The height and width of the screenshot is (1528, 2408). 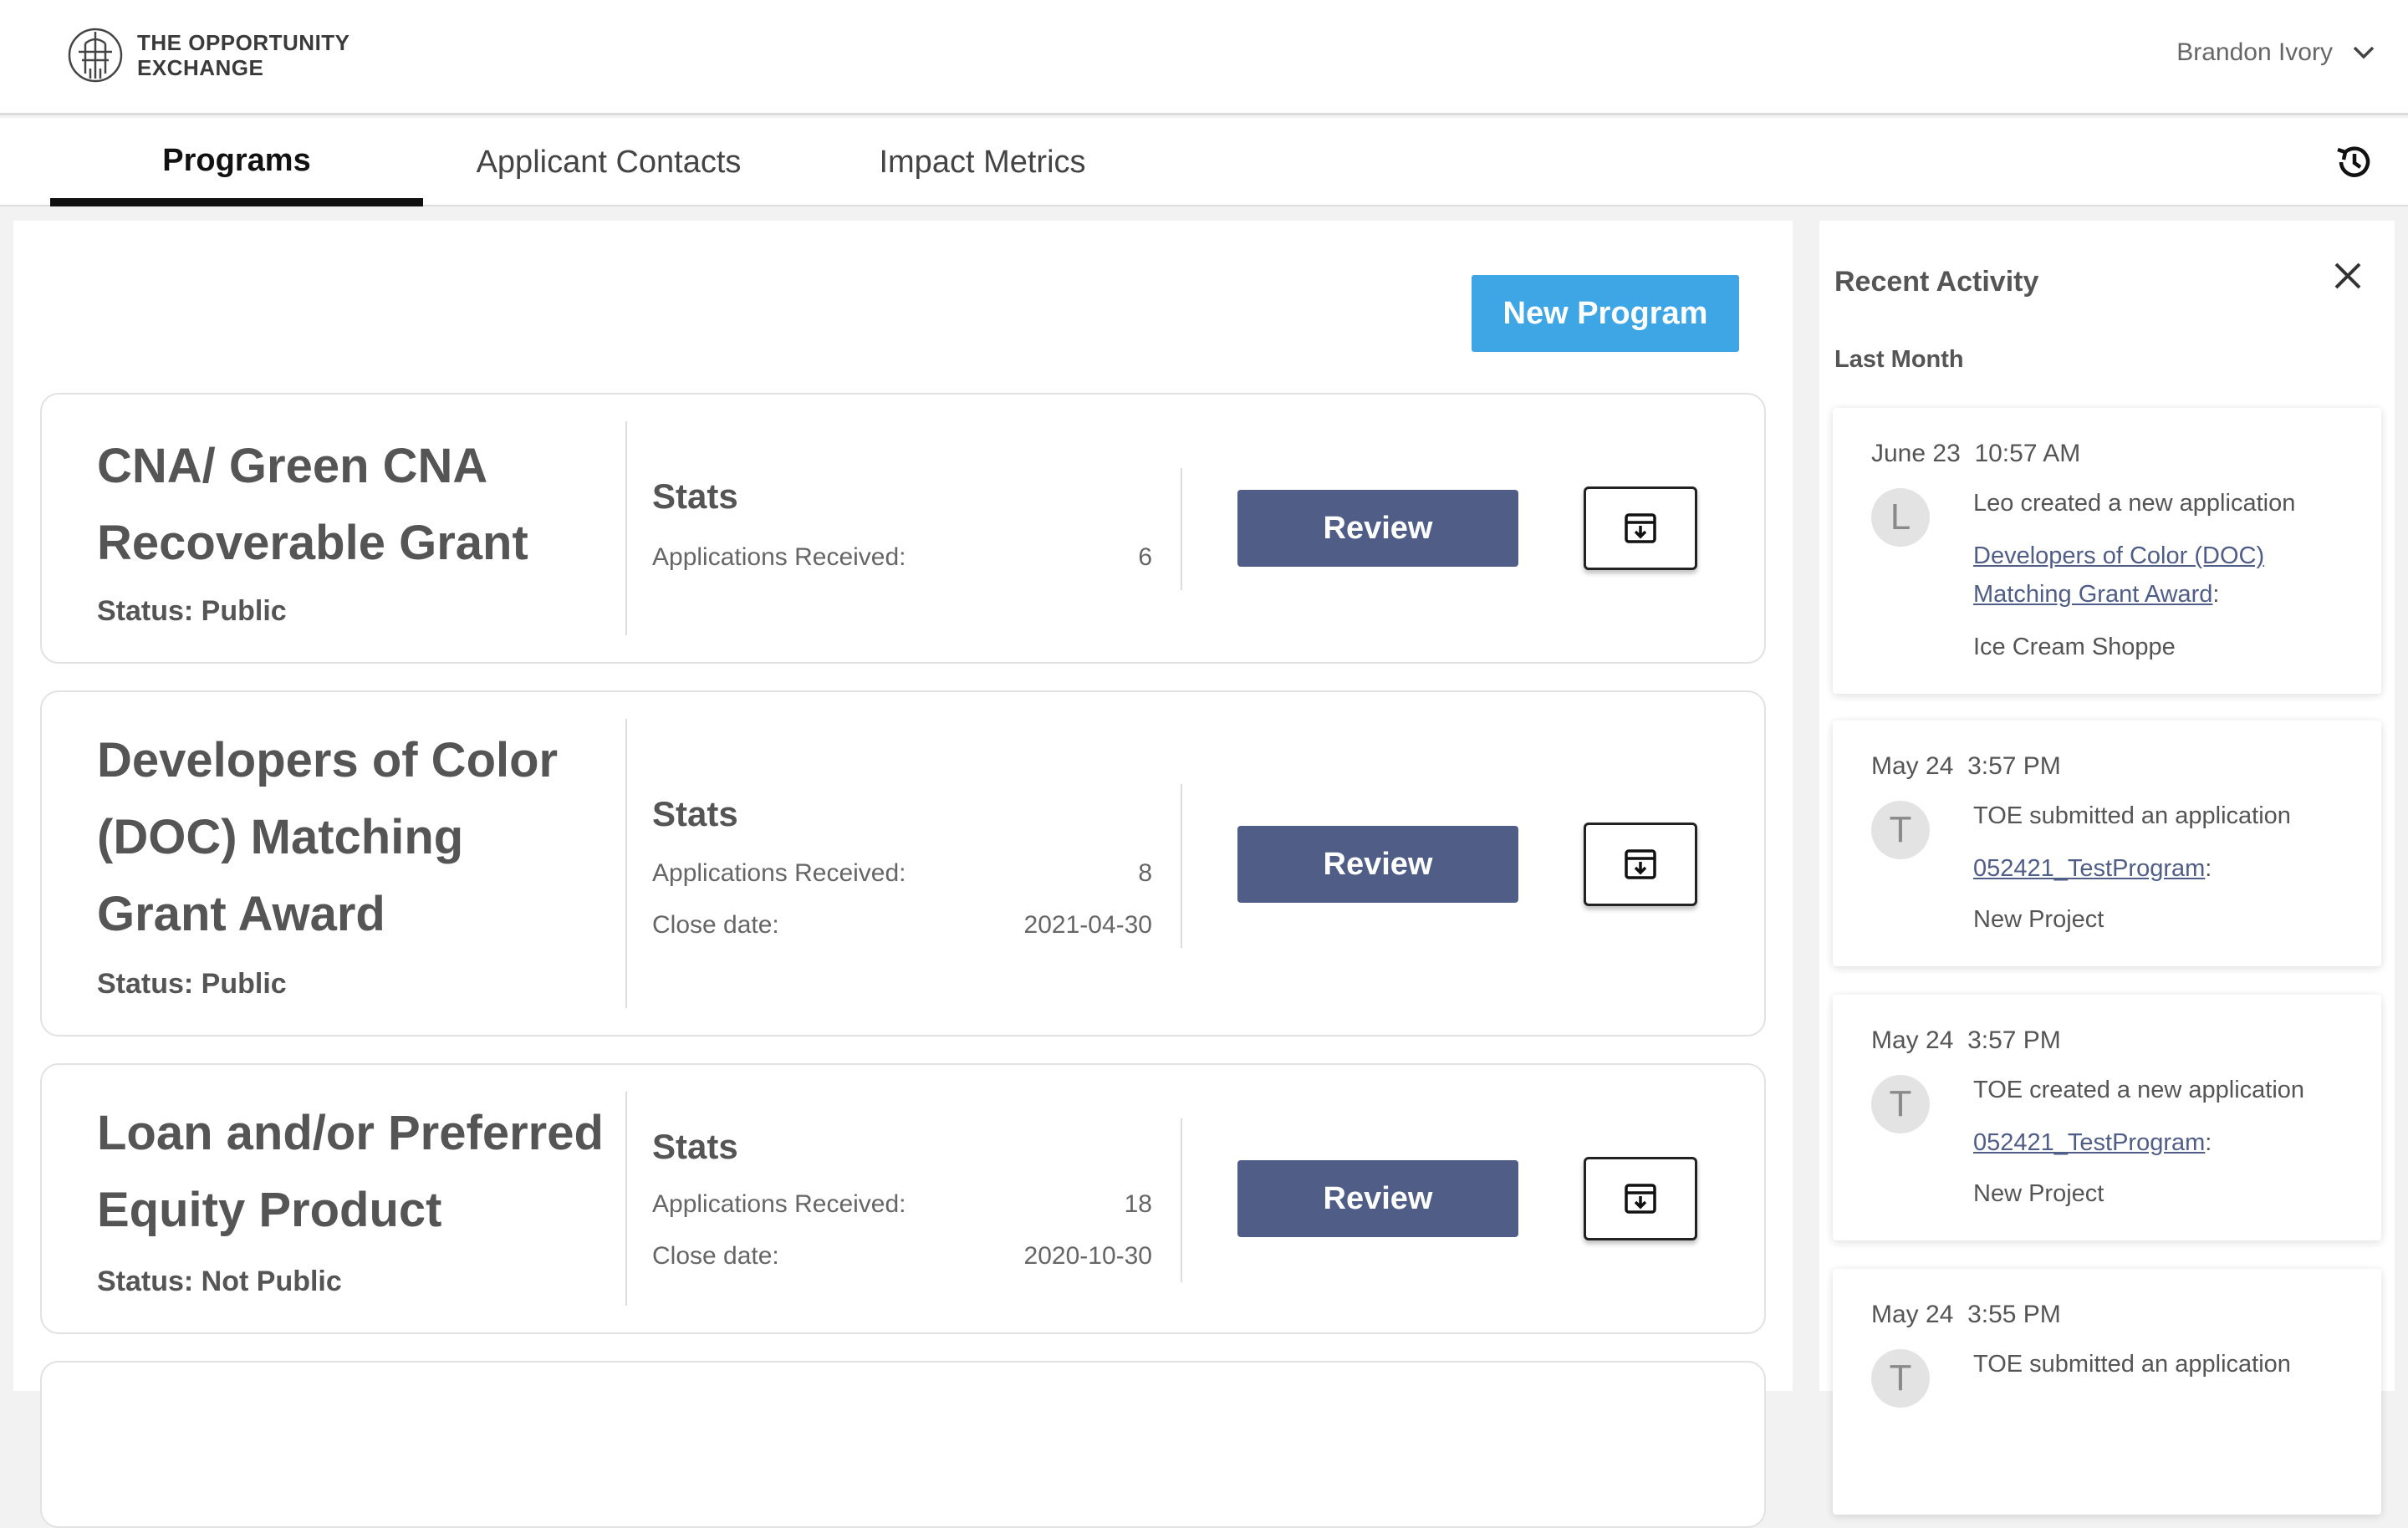 I want to click on stat-value: 18, so click(x=1138, y=1204).